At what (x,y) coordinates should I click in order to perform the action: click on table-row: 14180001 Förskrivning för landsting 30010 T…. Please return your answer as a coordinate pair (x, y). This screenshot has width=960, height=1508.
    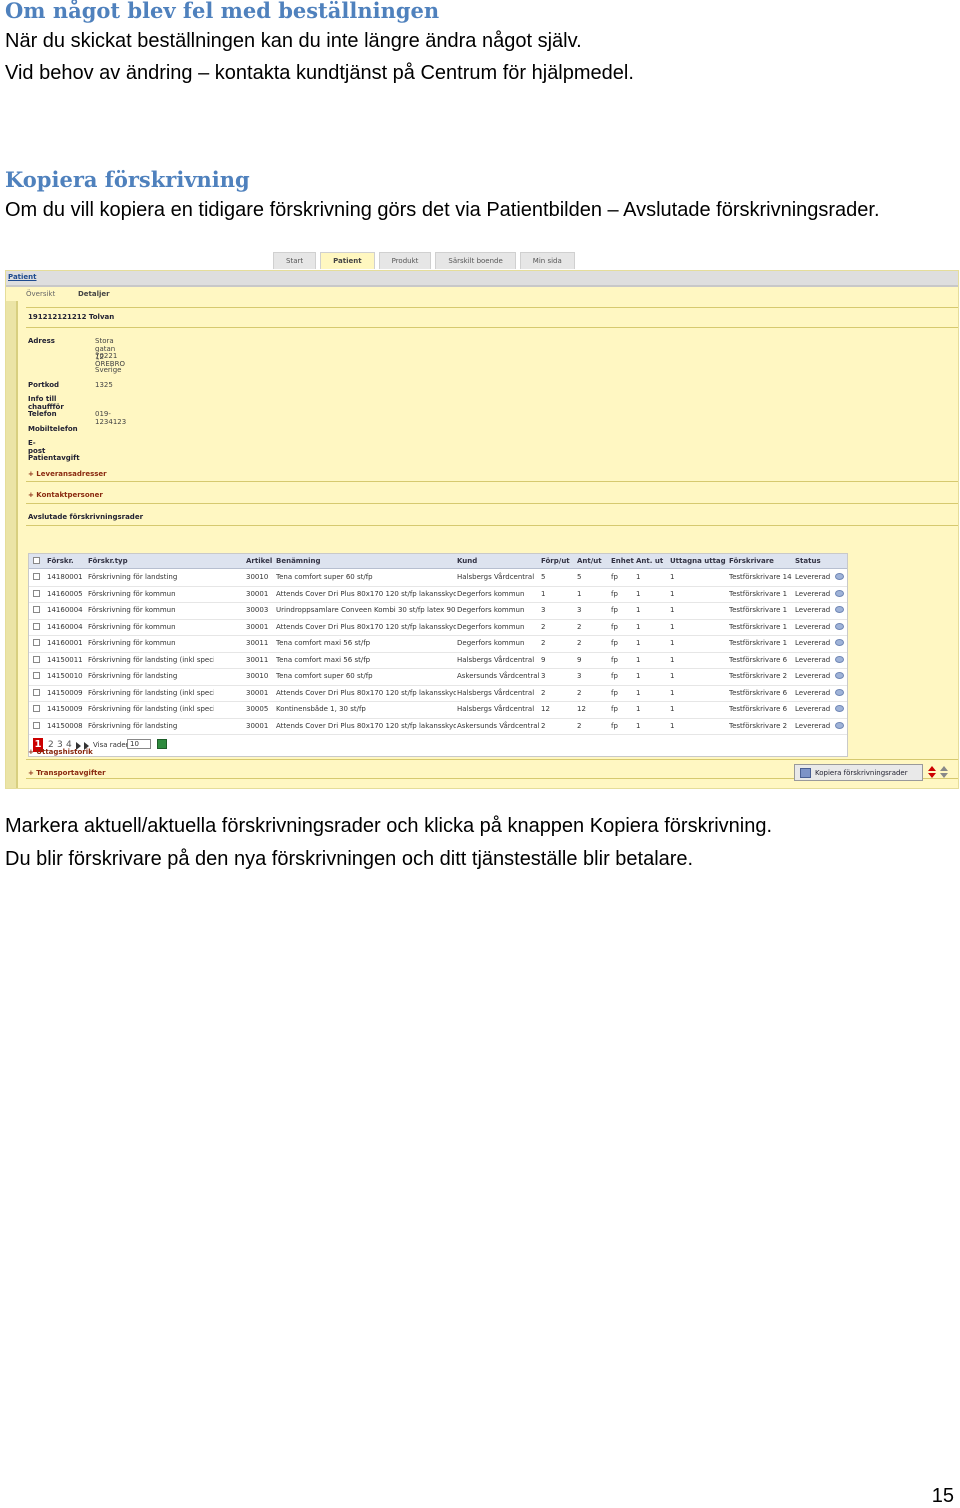
    Looking at the image, I should click on (438, 578).